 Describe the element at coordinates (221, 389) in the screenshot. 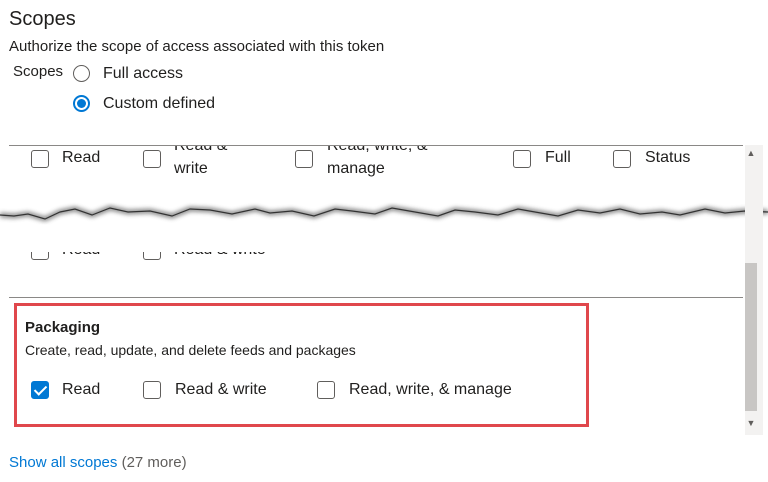

I see `packaging-read-write-label: Read & write` at that location.